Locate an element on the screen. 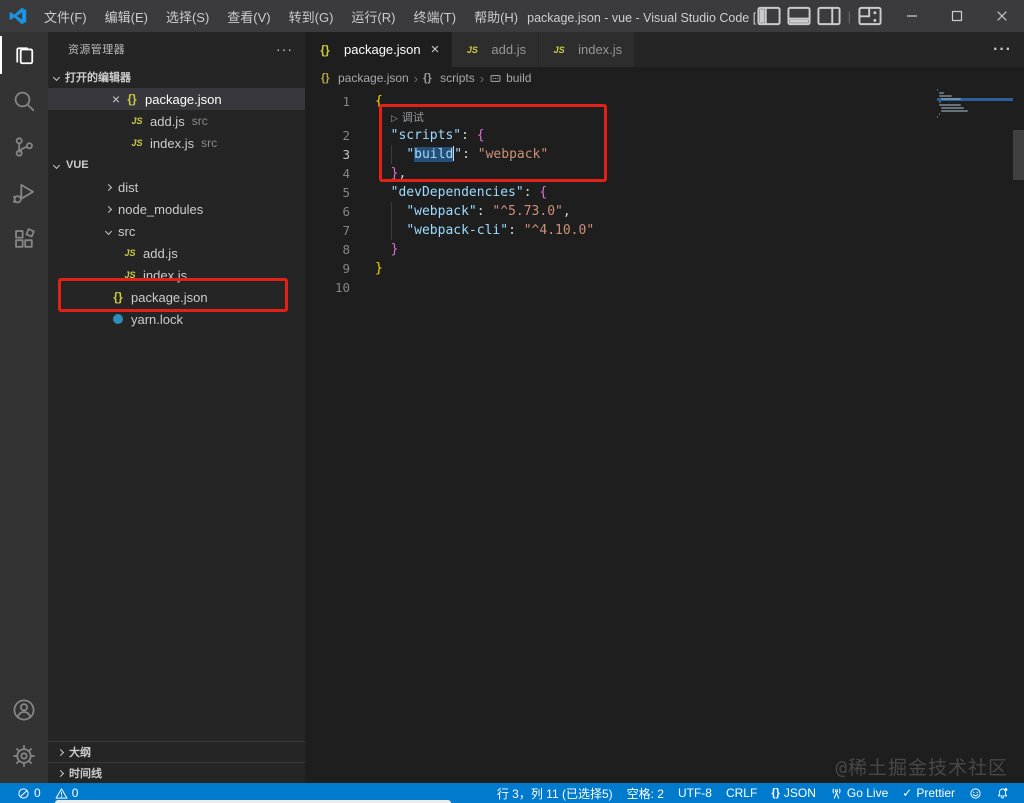 This screenshot has height=803, width=1024. sidebar-title-row: 资源管理器 ··· is located at coordinates (176, 49).